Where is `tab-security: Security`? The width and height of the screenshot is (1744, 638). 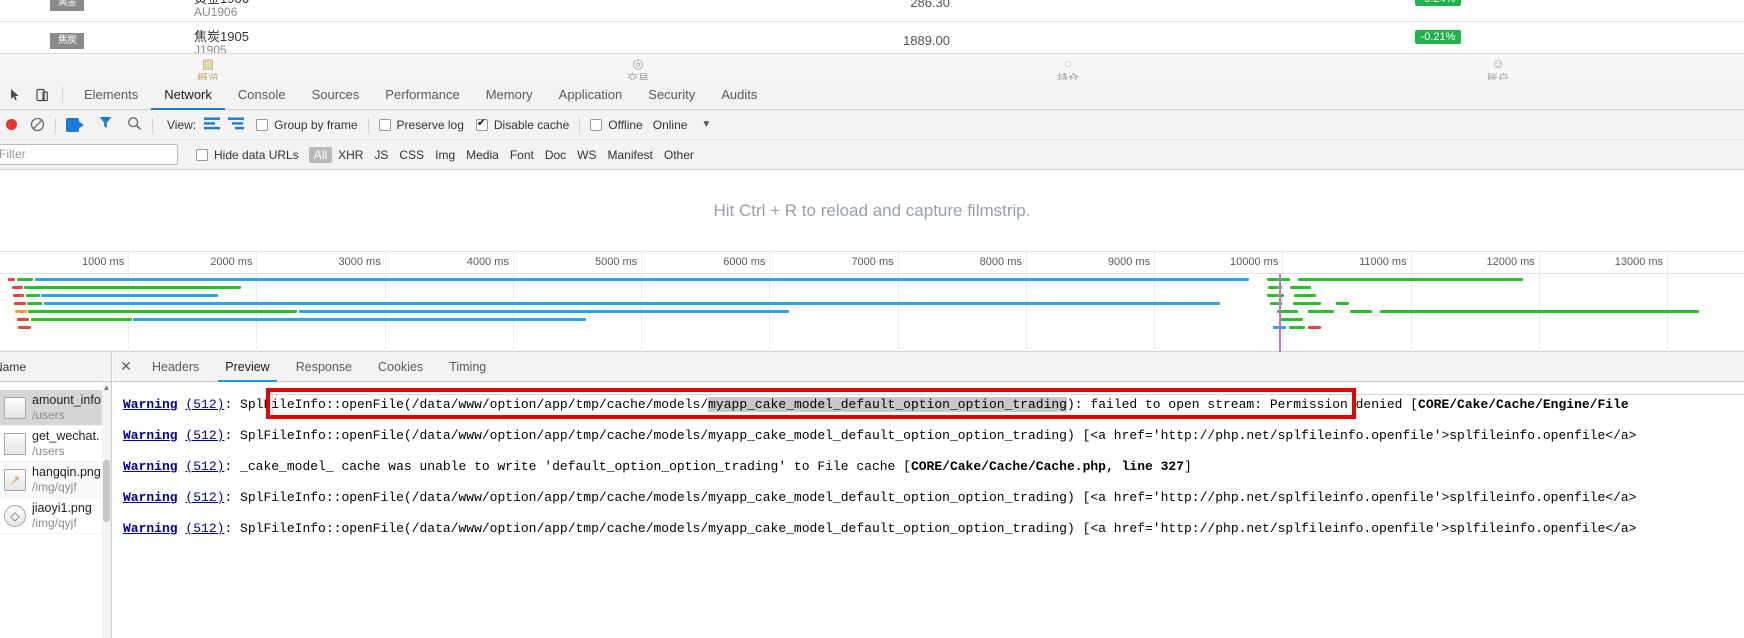
tab-security: Security is located at coordinates (671, 95).